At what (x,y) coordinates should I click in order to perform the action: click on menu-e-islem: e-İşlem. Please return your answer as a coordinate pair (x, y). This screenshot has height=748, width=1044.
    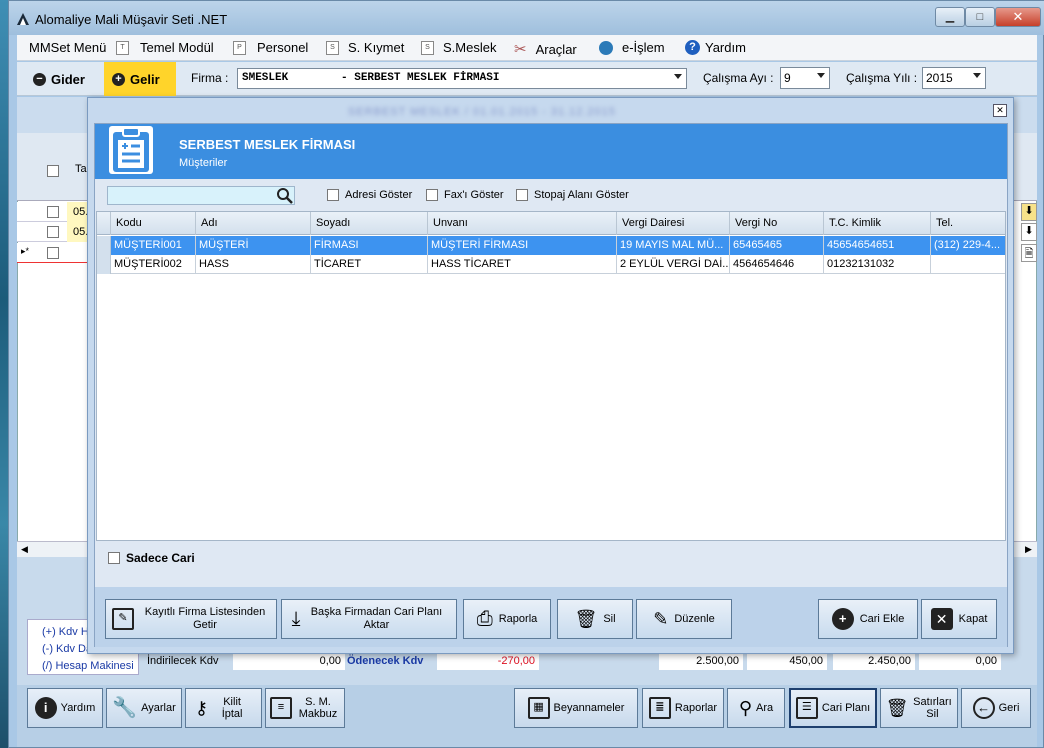
    Looking at the image, I should click on (632, 47).